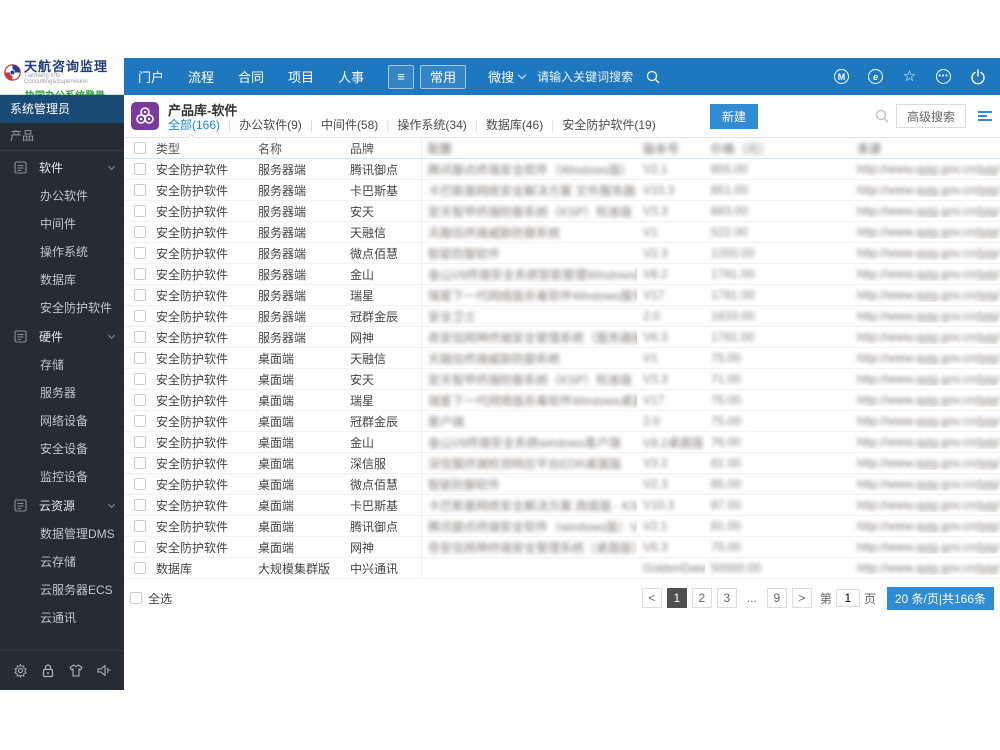 This screenshot has height=750, width=1000. What do you see at coordinates (301, 76) in the screenshot?
I see `nav-item-3: 项目` at bounding box center [301, 76].